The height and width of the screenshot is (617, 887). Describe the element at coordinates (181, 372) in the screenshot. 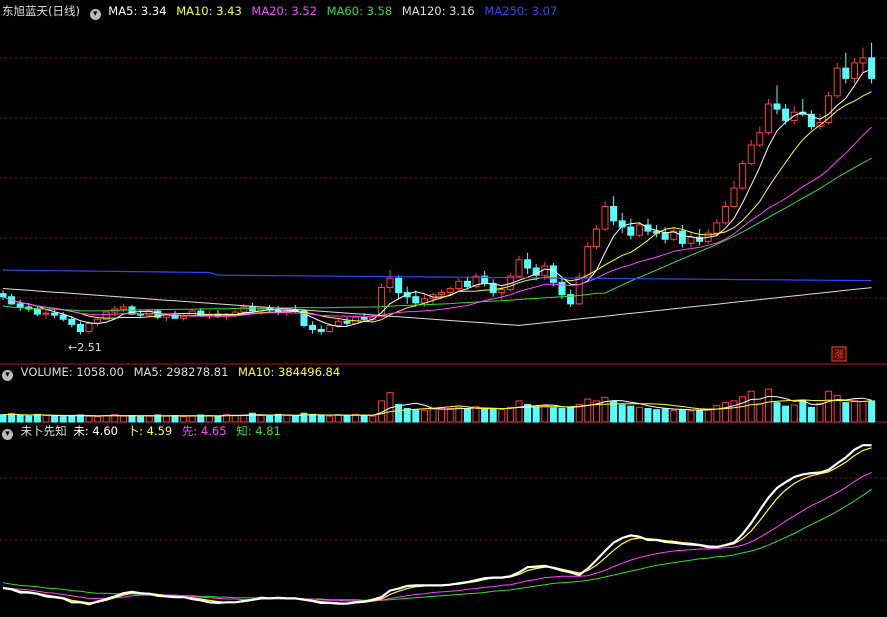

I see `volume-ma5-label: MA5: 298278.81` at that location.